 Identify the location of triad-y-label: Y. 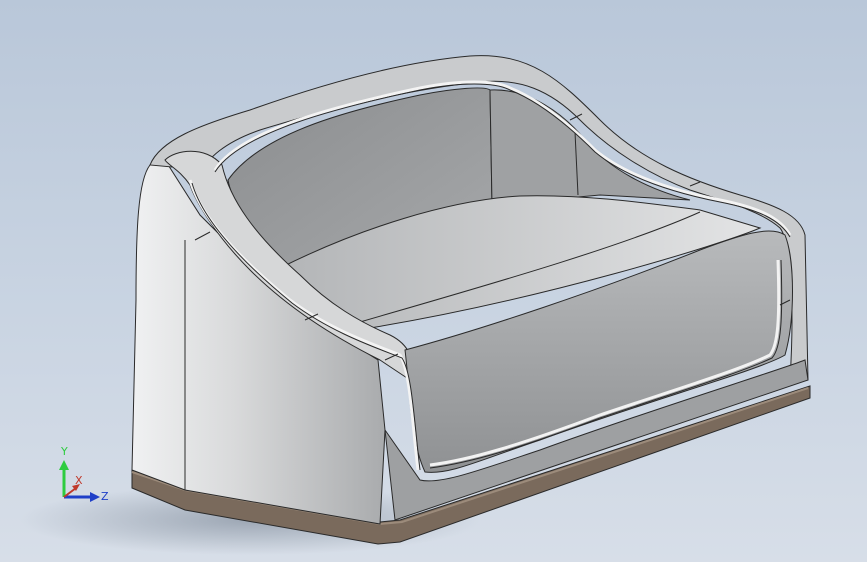
(64, 451).